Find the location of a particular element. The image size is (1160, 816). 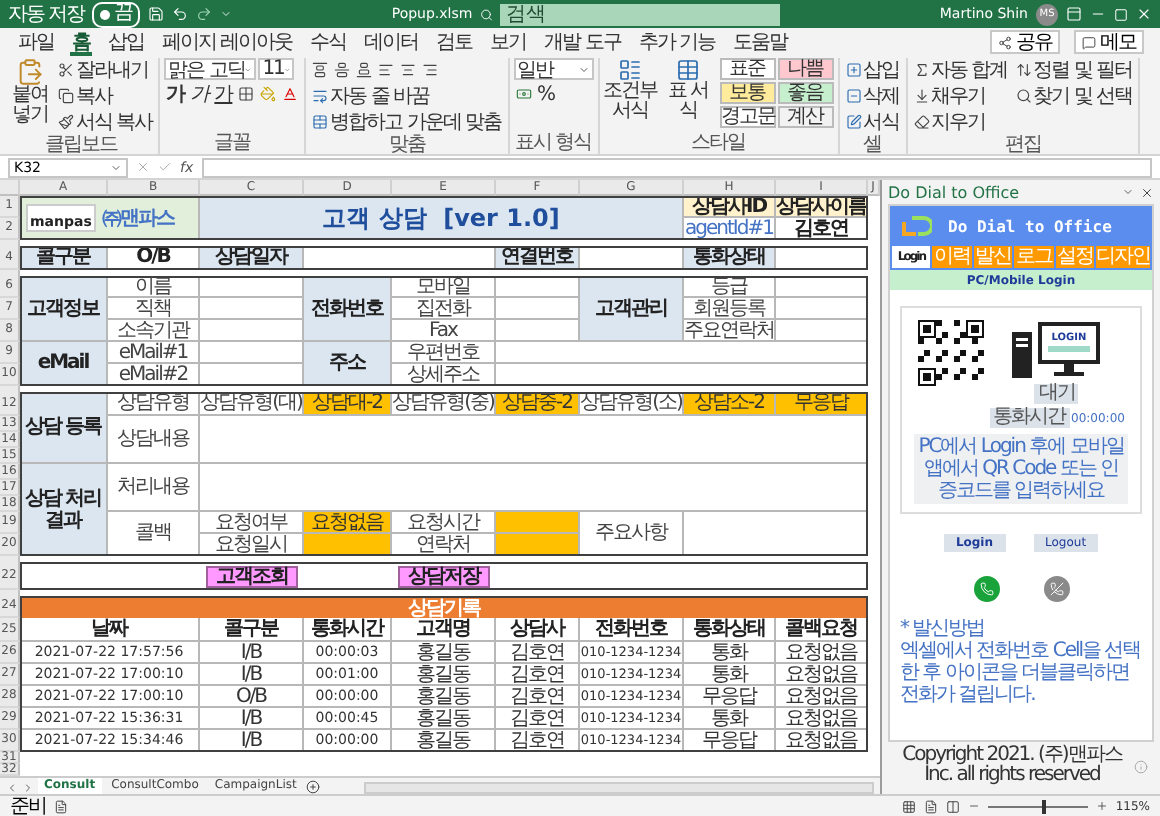

cut-button: 잘라내기 is located at coordinates (105, 70).